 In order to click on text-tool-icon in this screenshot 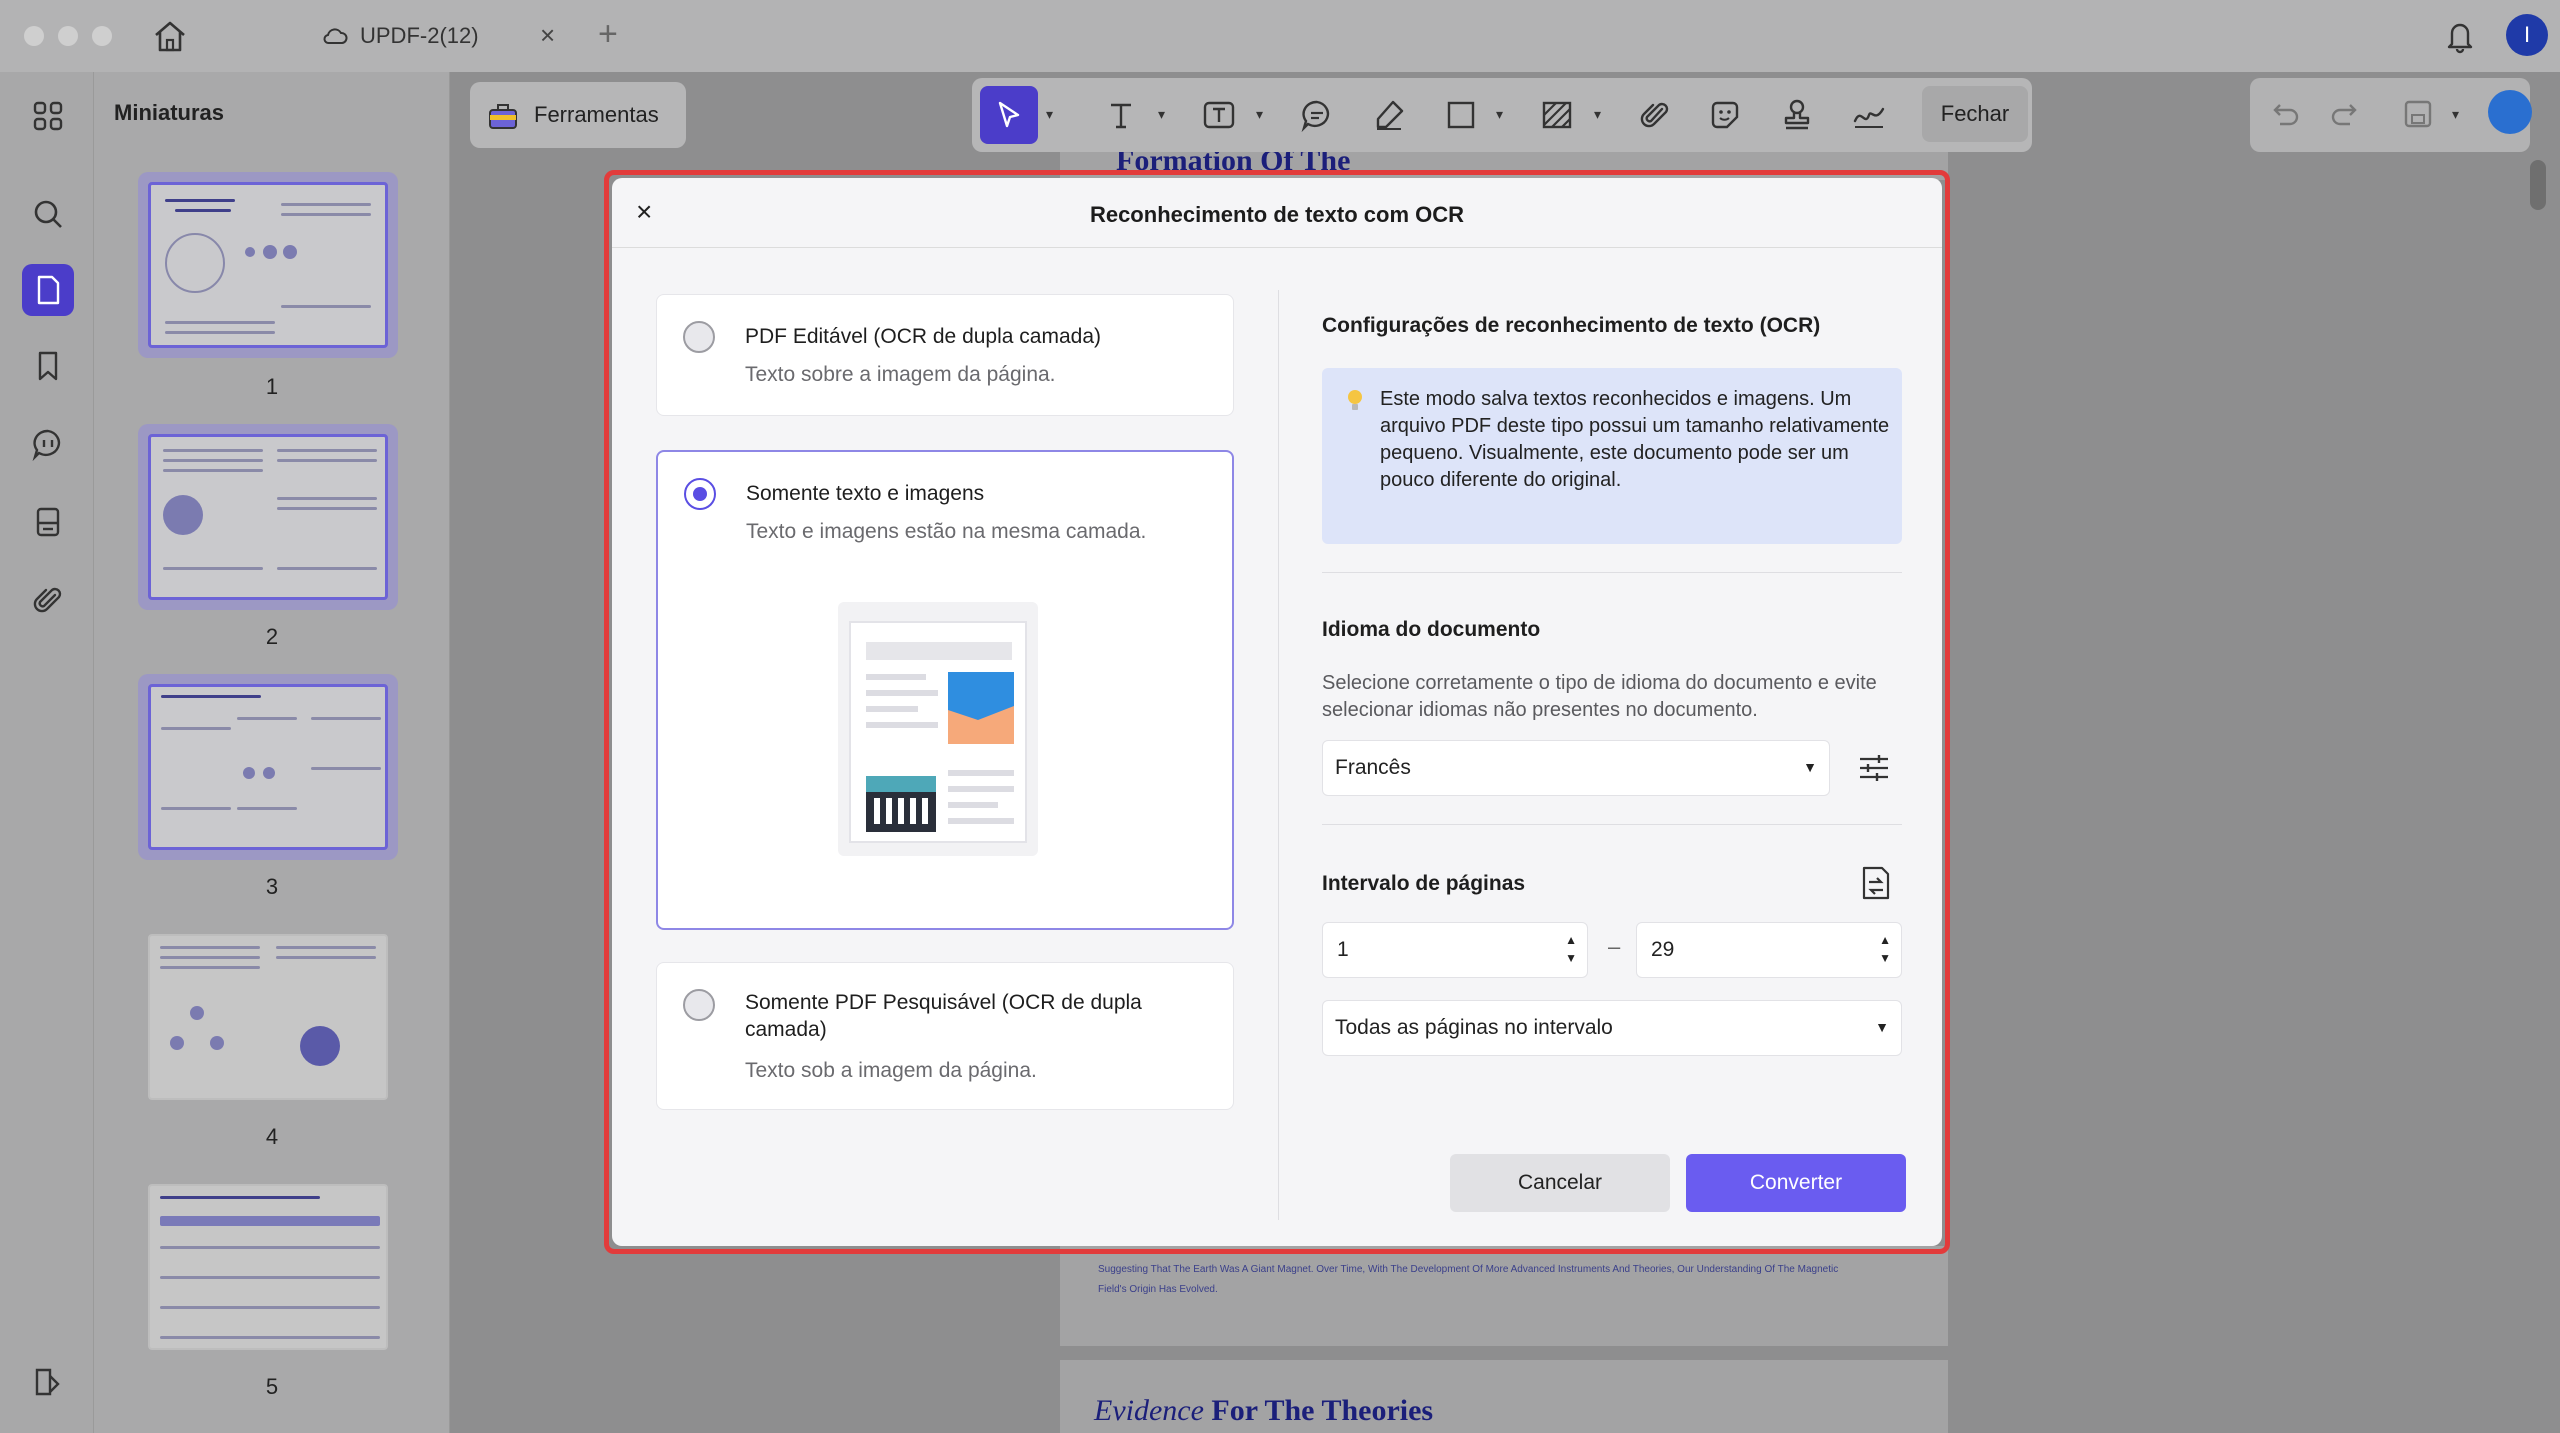, I will do `click(1121, 115)`.